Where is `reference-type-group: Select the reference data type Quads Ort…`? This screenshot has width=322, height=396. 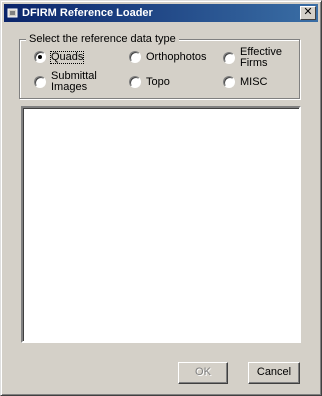
reference-type-group: Select the reference data type Quads Ort… is located at coordinates (159, 65).